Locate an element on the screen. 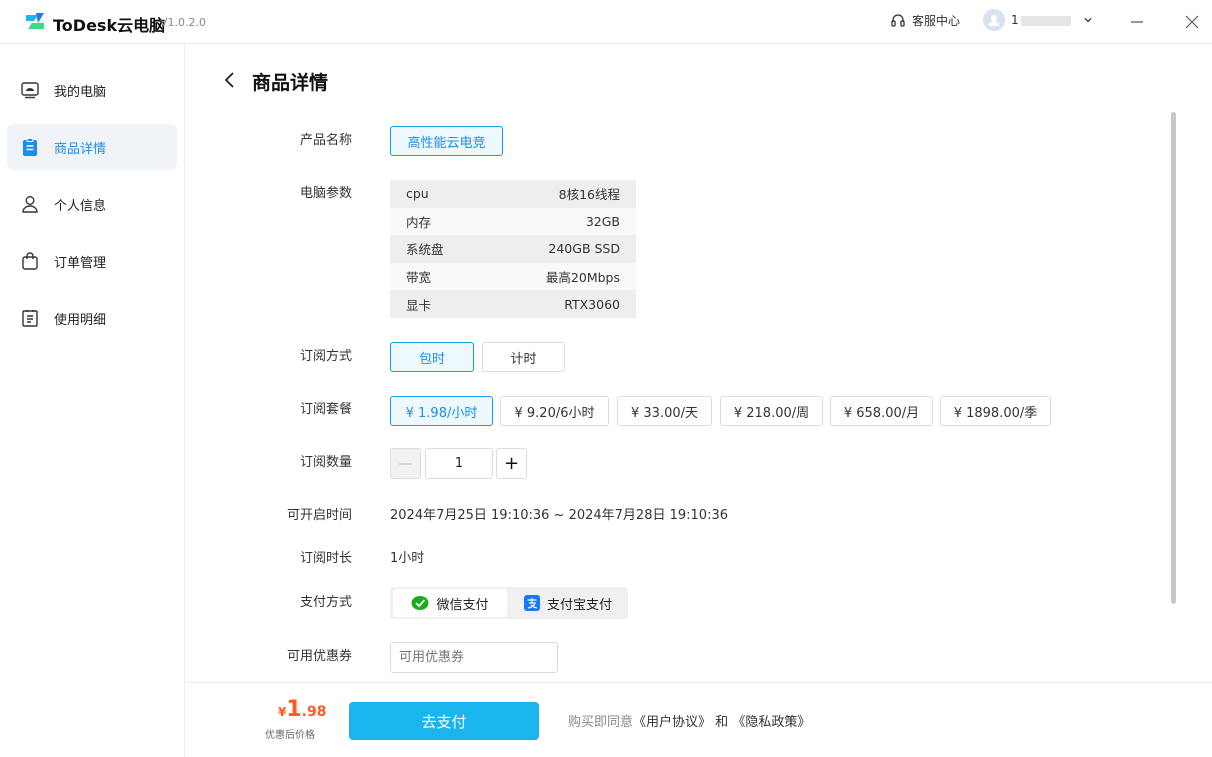 The image size is (1212, 757). quantity-increment-button: + is located at coordinates (511, 463).